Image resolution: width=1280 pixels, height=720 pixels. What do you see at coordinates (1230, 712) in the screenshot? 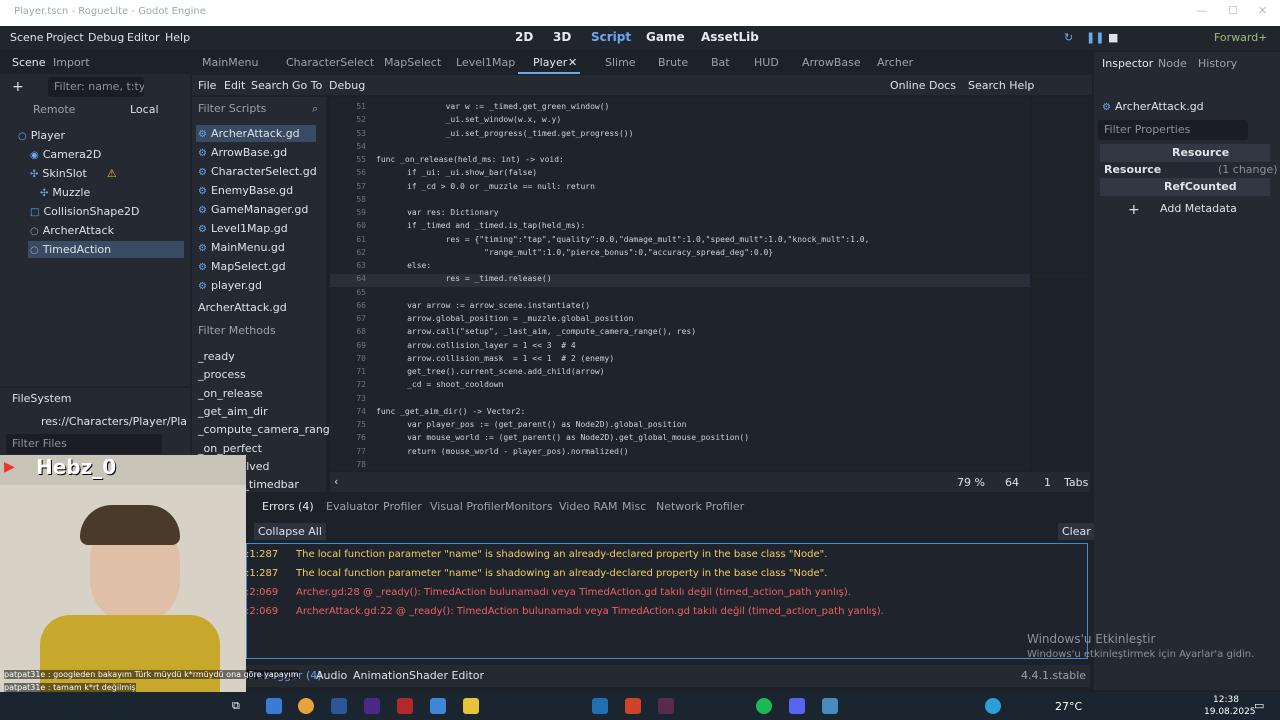
I see `clock-date: 19.08.2025` at bounding box center [1230, 712].